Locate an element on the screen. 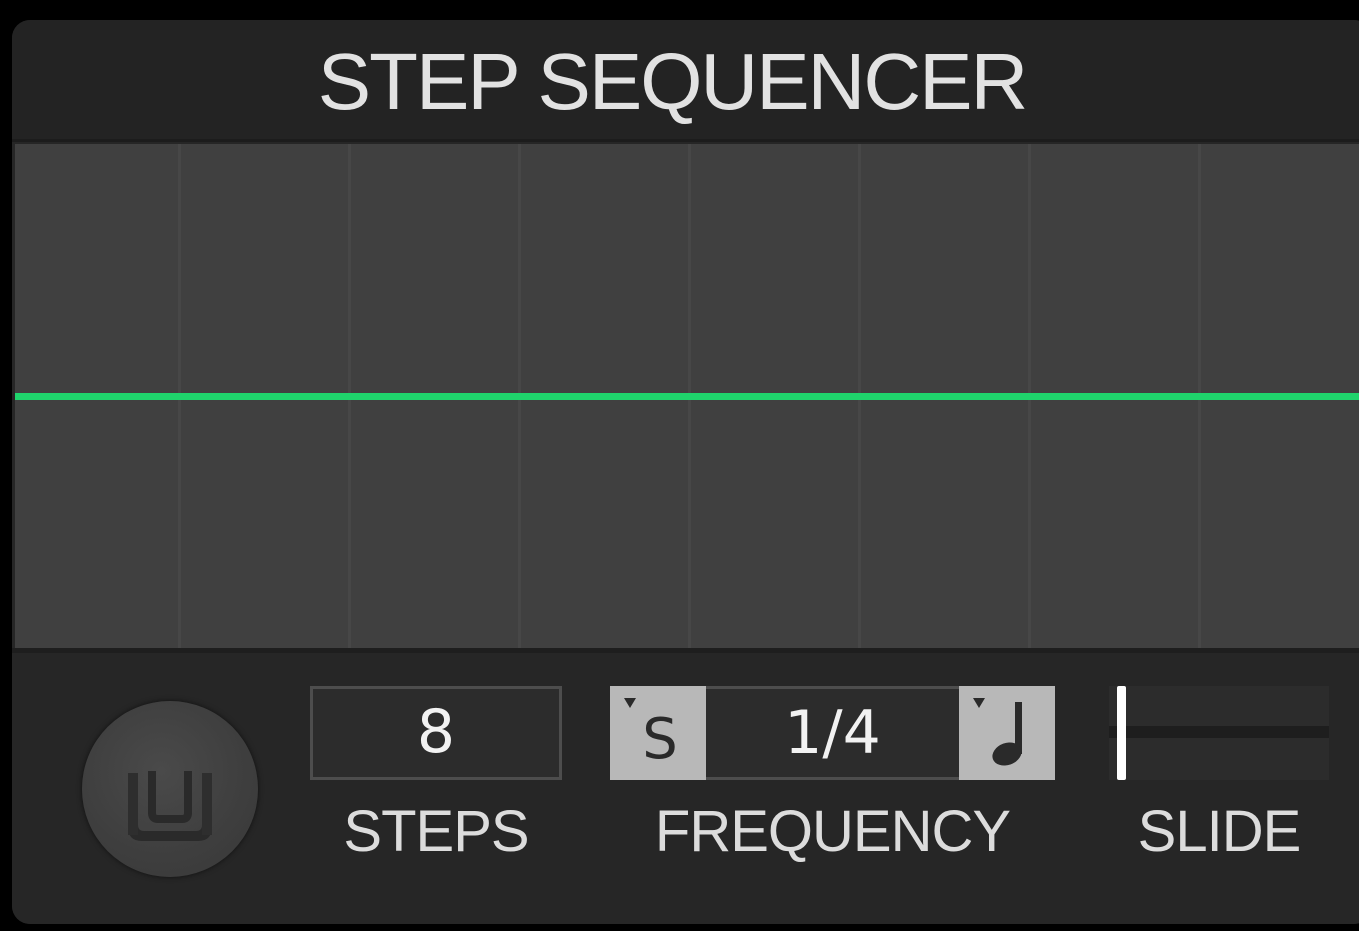 This screenshot has height=931, width=1359. frequency-value: 1/4 is located at coordinates (832, 733).